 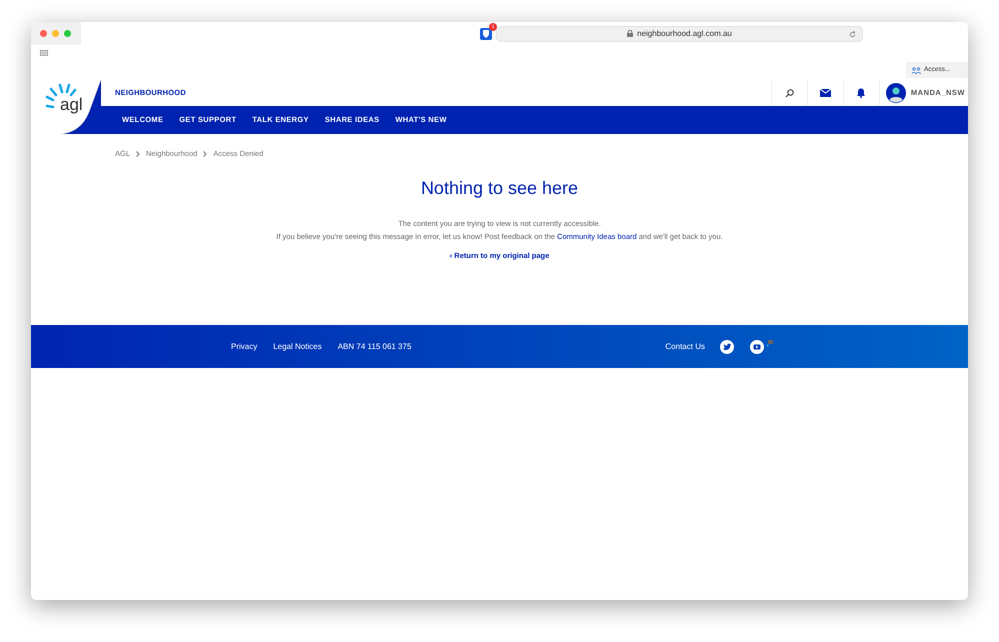 I want to click on address-bar: neighbourhood.agl.com.au, so click(x=679, y=34).